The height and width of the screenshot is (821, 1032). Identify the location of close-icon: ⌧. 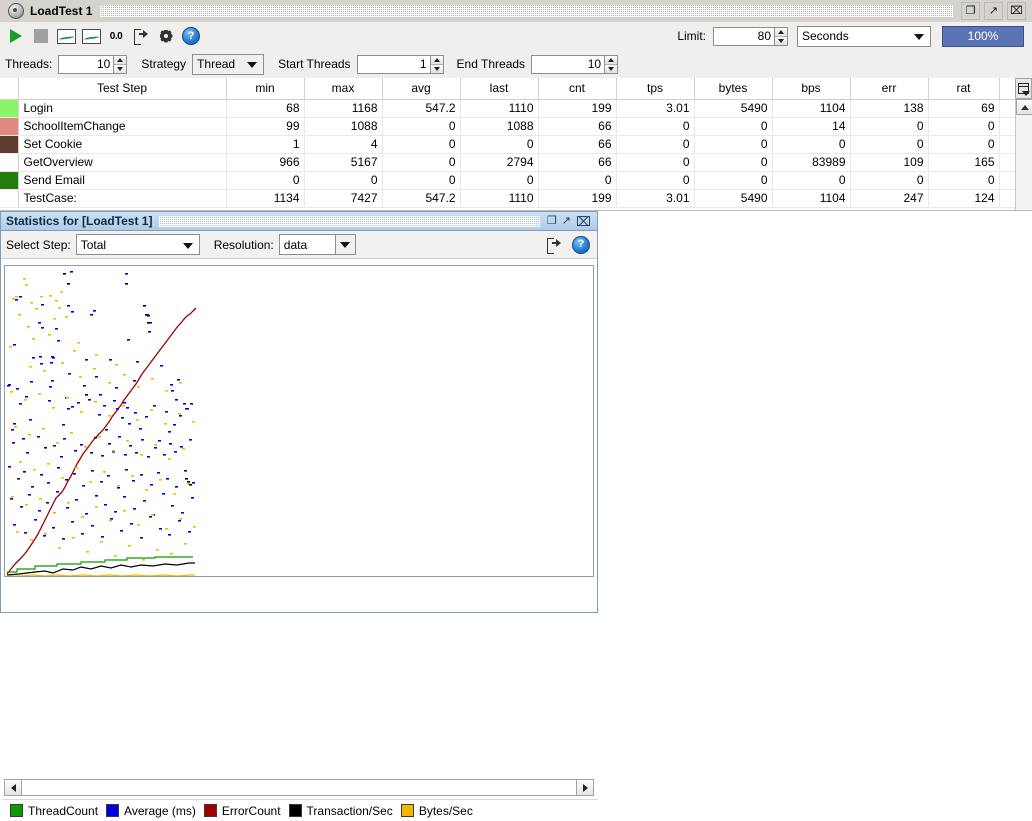
(1016, 10).